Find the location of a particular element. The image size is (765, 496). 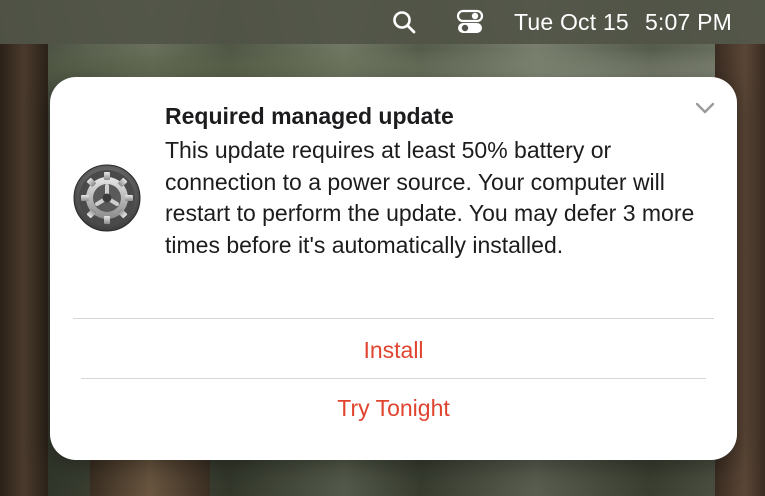

wallpaper-trunk is located at coordinates (24, 270).